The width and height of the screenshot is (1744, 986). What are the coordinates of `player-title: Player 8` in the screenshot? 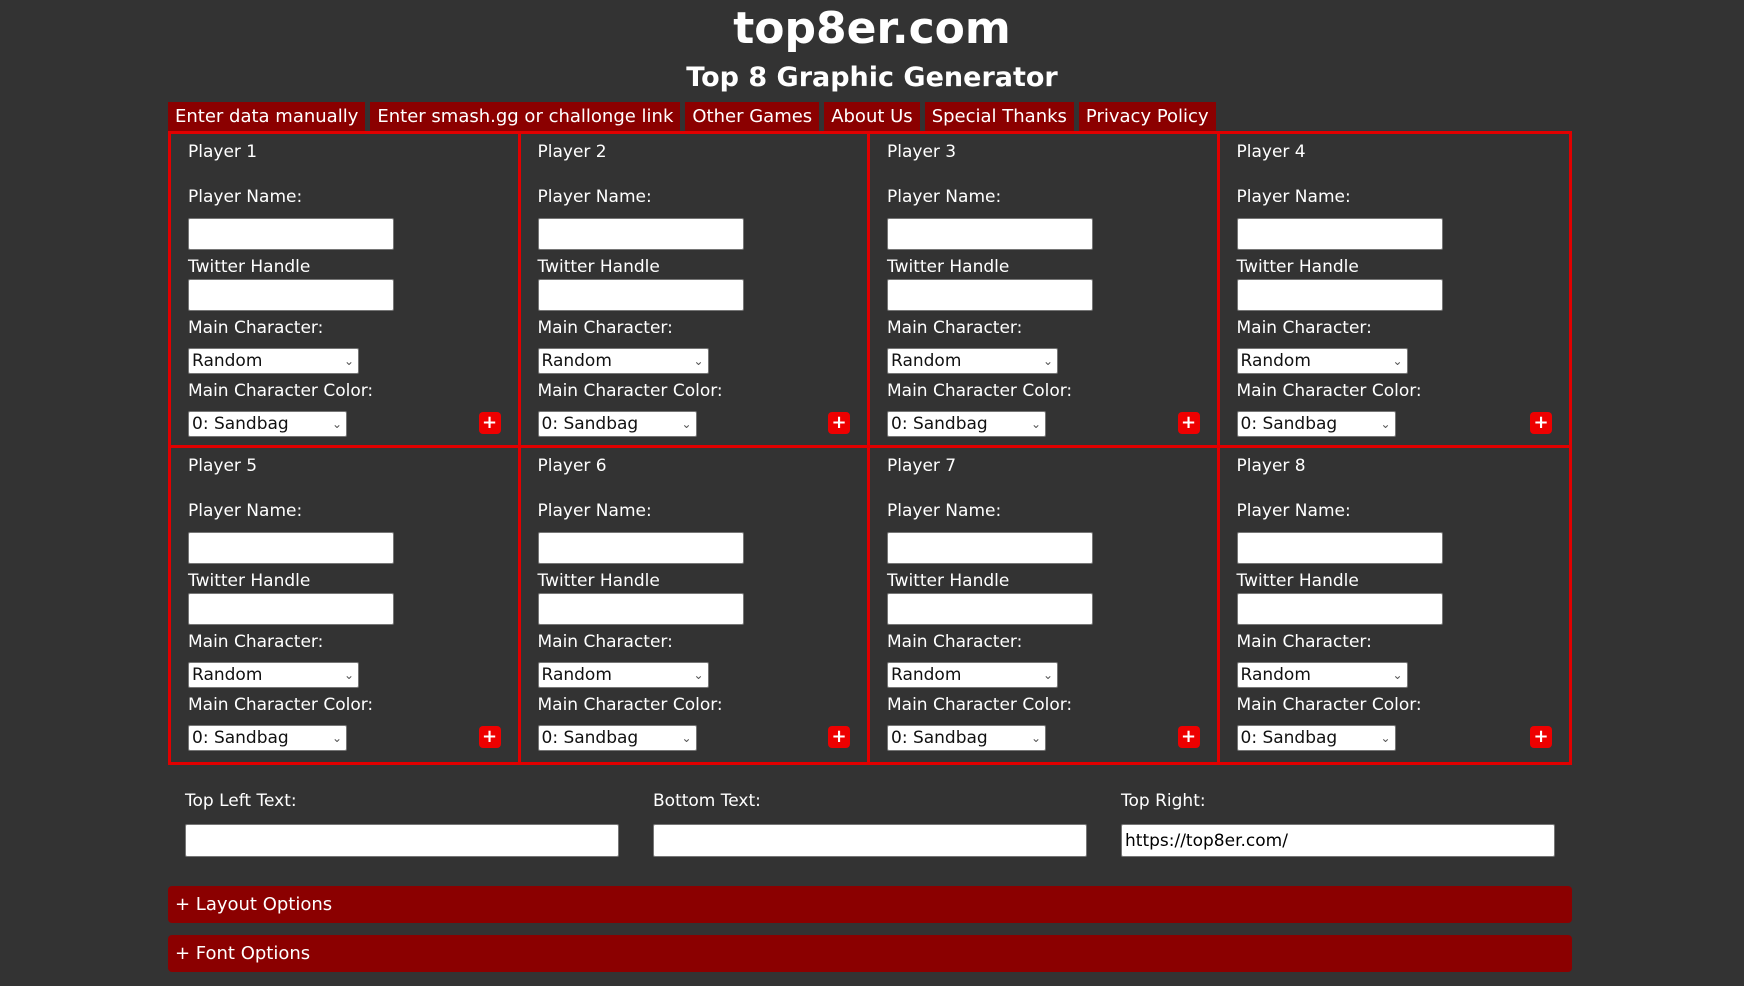 It's located at (1271, 466).